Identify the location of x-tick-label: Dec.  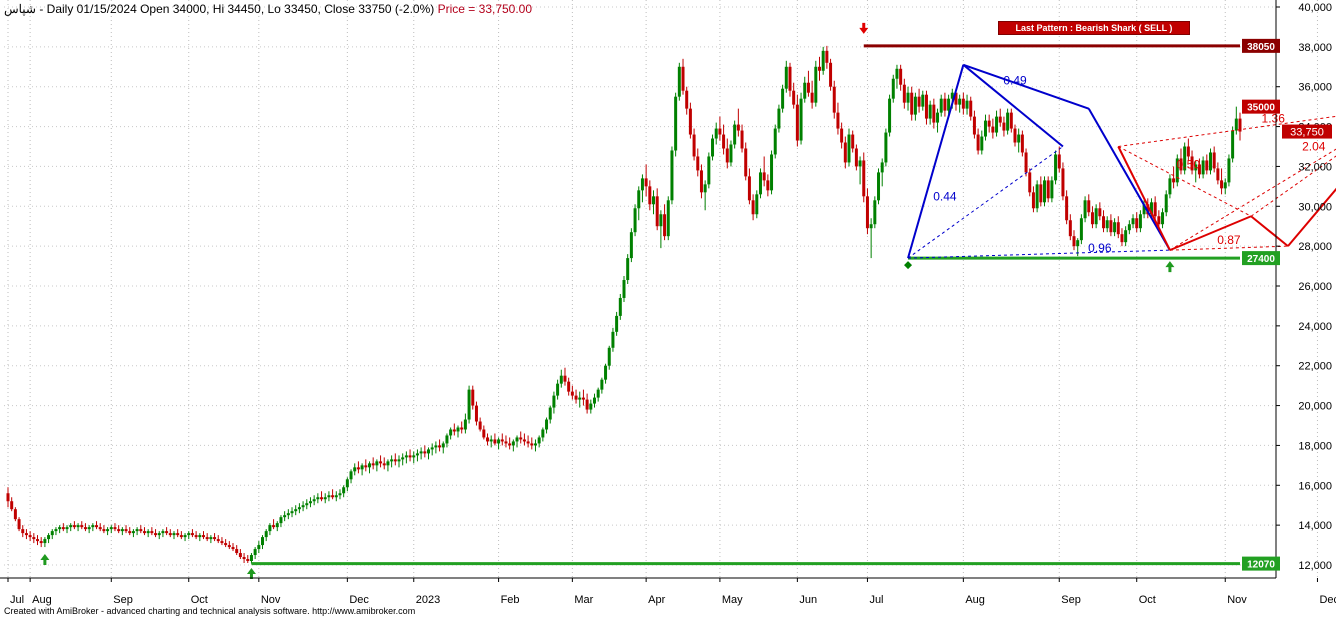
(1327, 600).